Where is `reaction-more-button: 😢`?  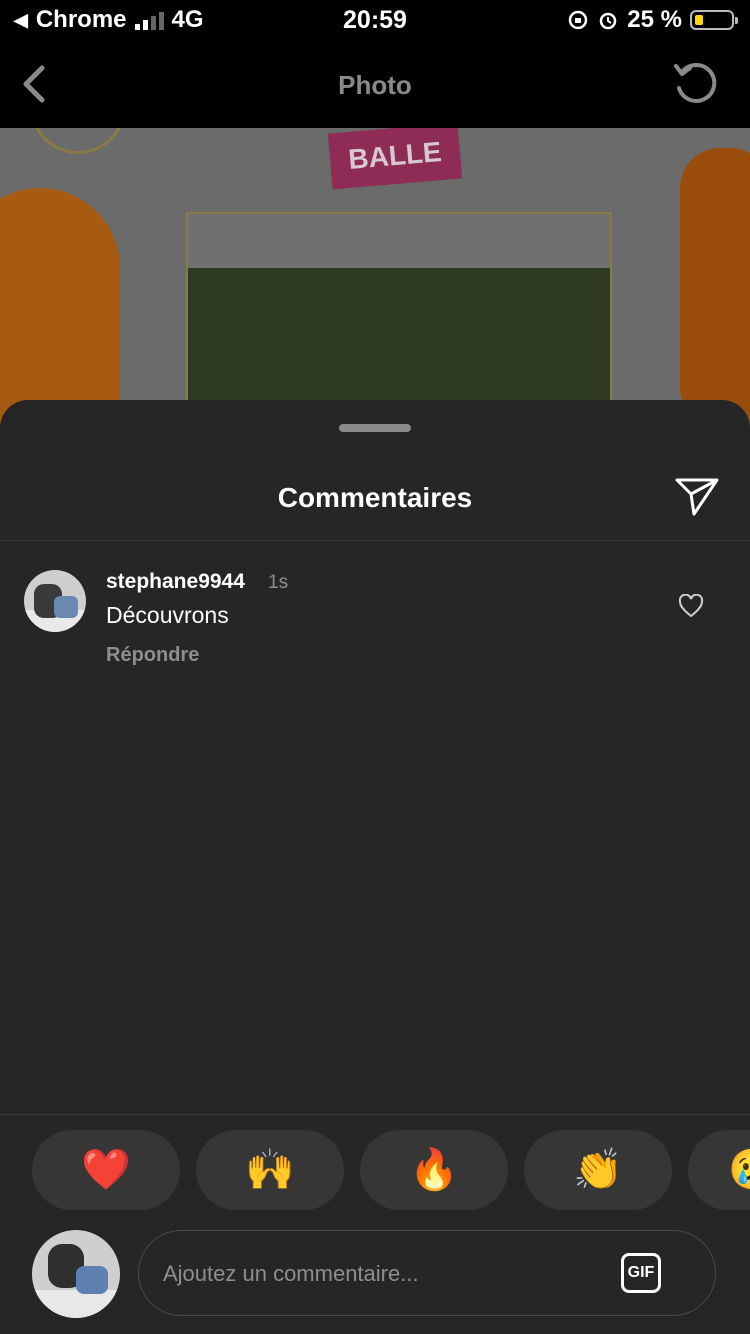
reaction-more-button: 😢 is located at coordinates (719, 1170).